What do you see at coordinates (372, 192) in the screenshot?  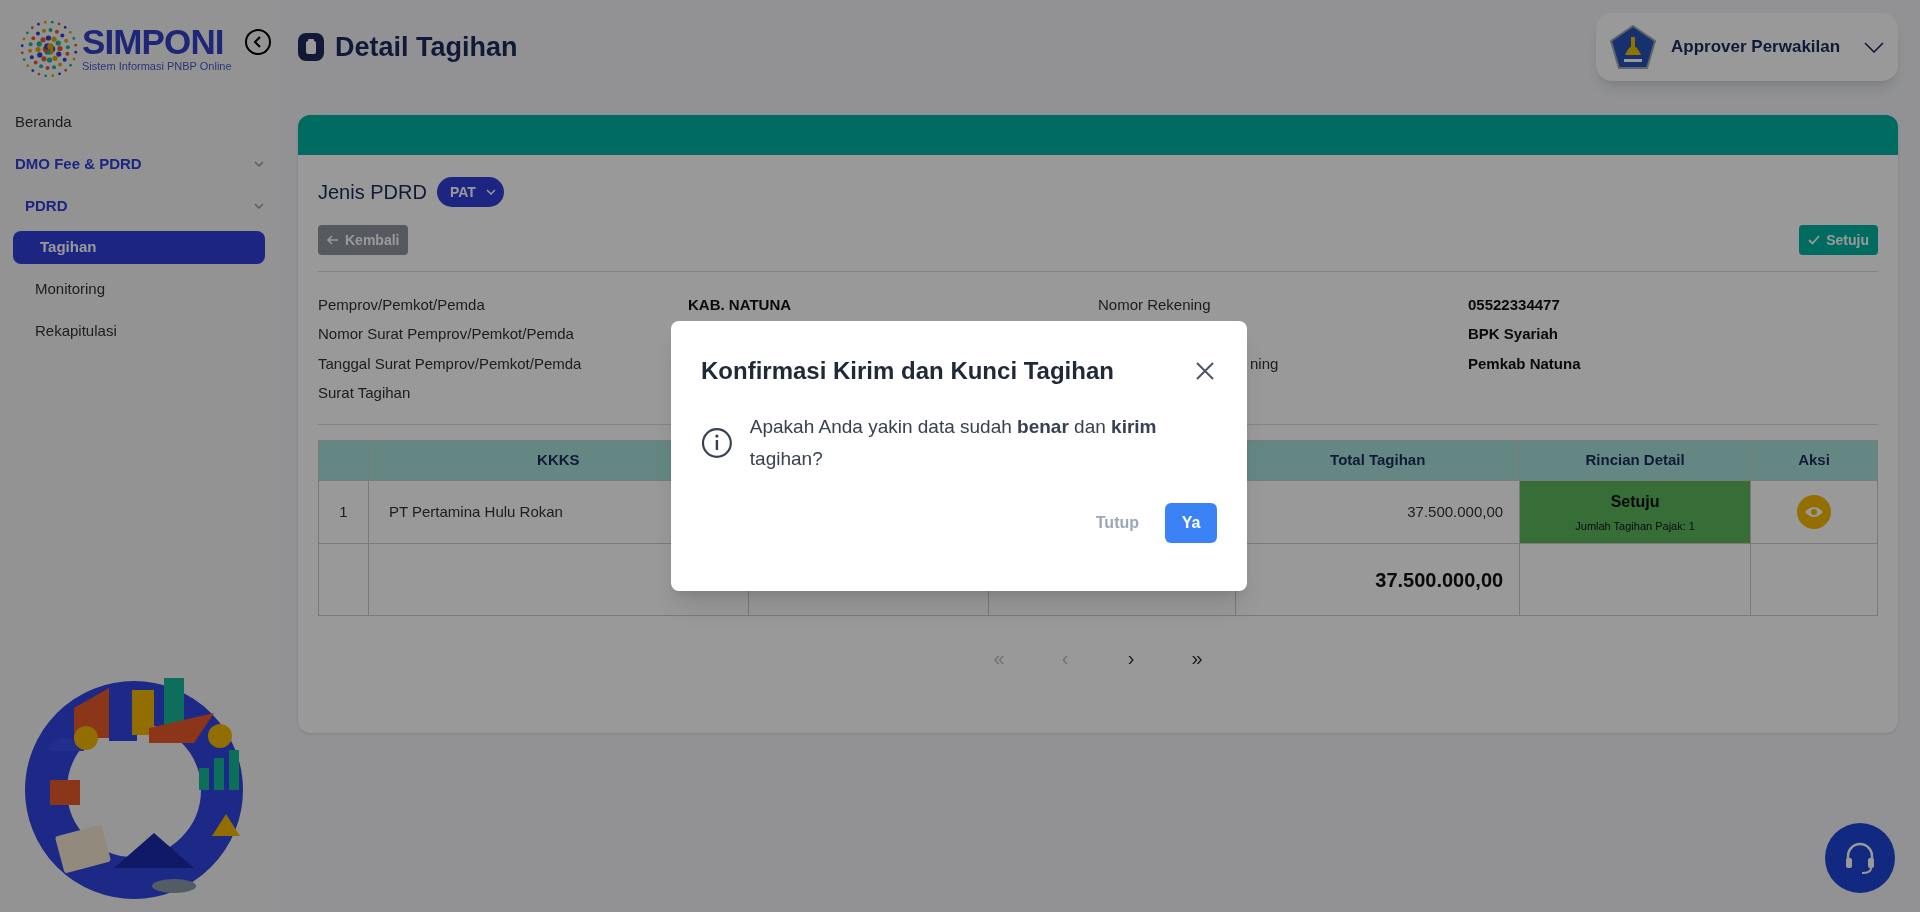 I see `type-label: Jenis PDRD` at bounding box center [372, 192].